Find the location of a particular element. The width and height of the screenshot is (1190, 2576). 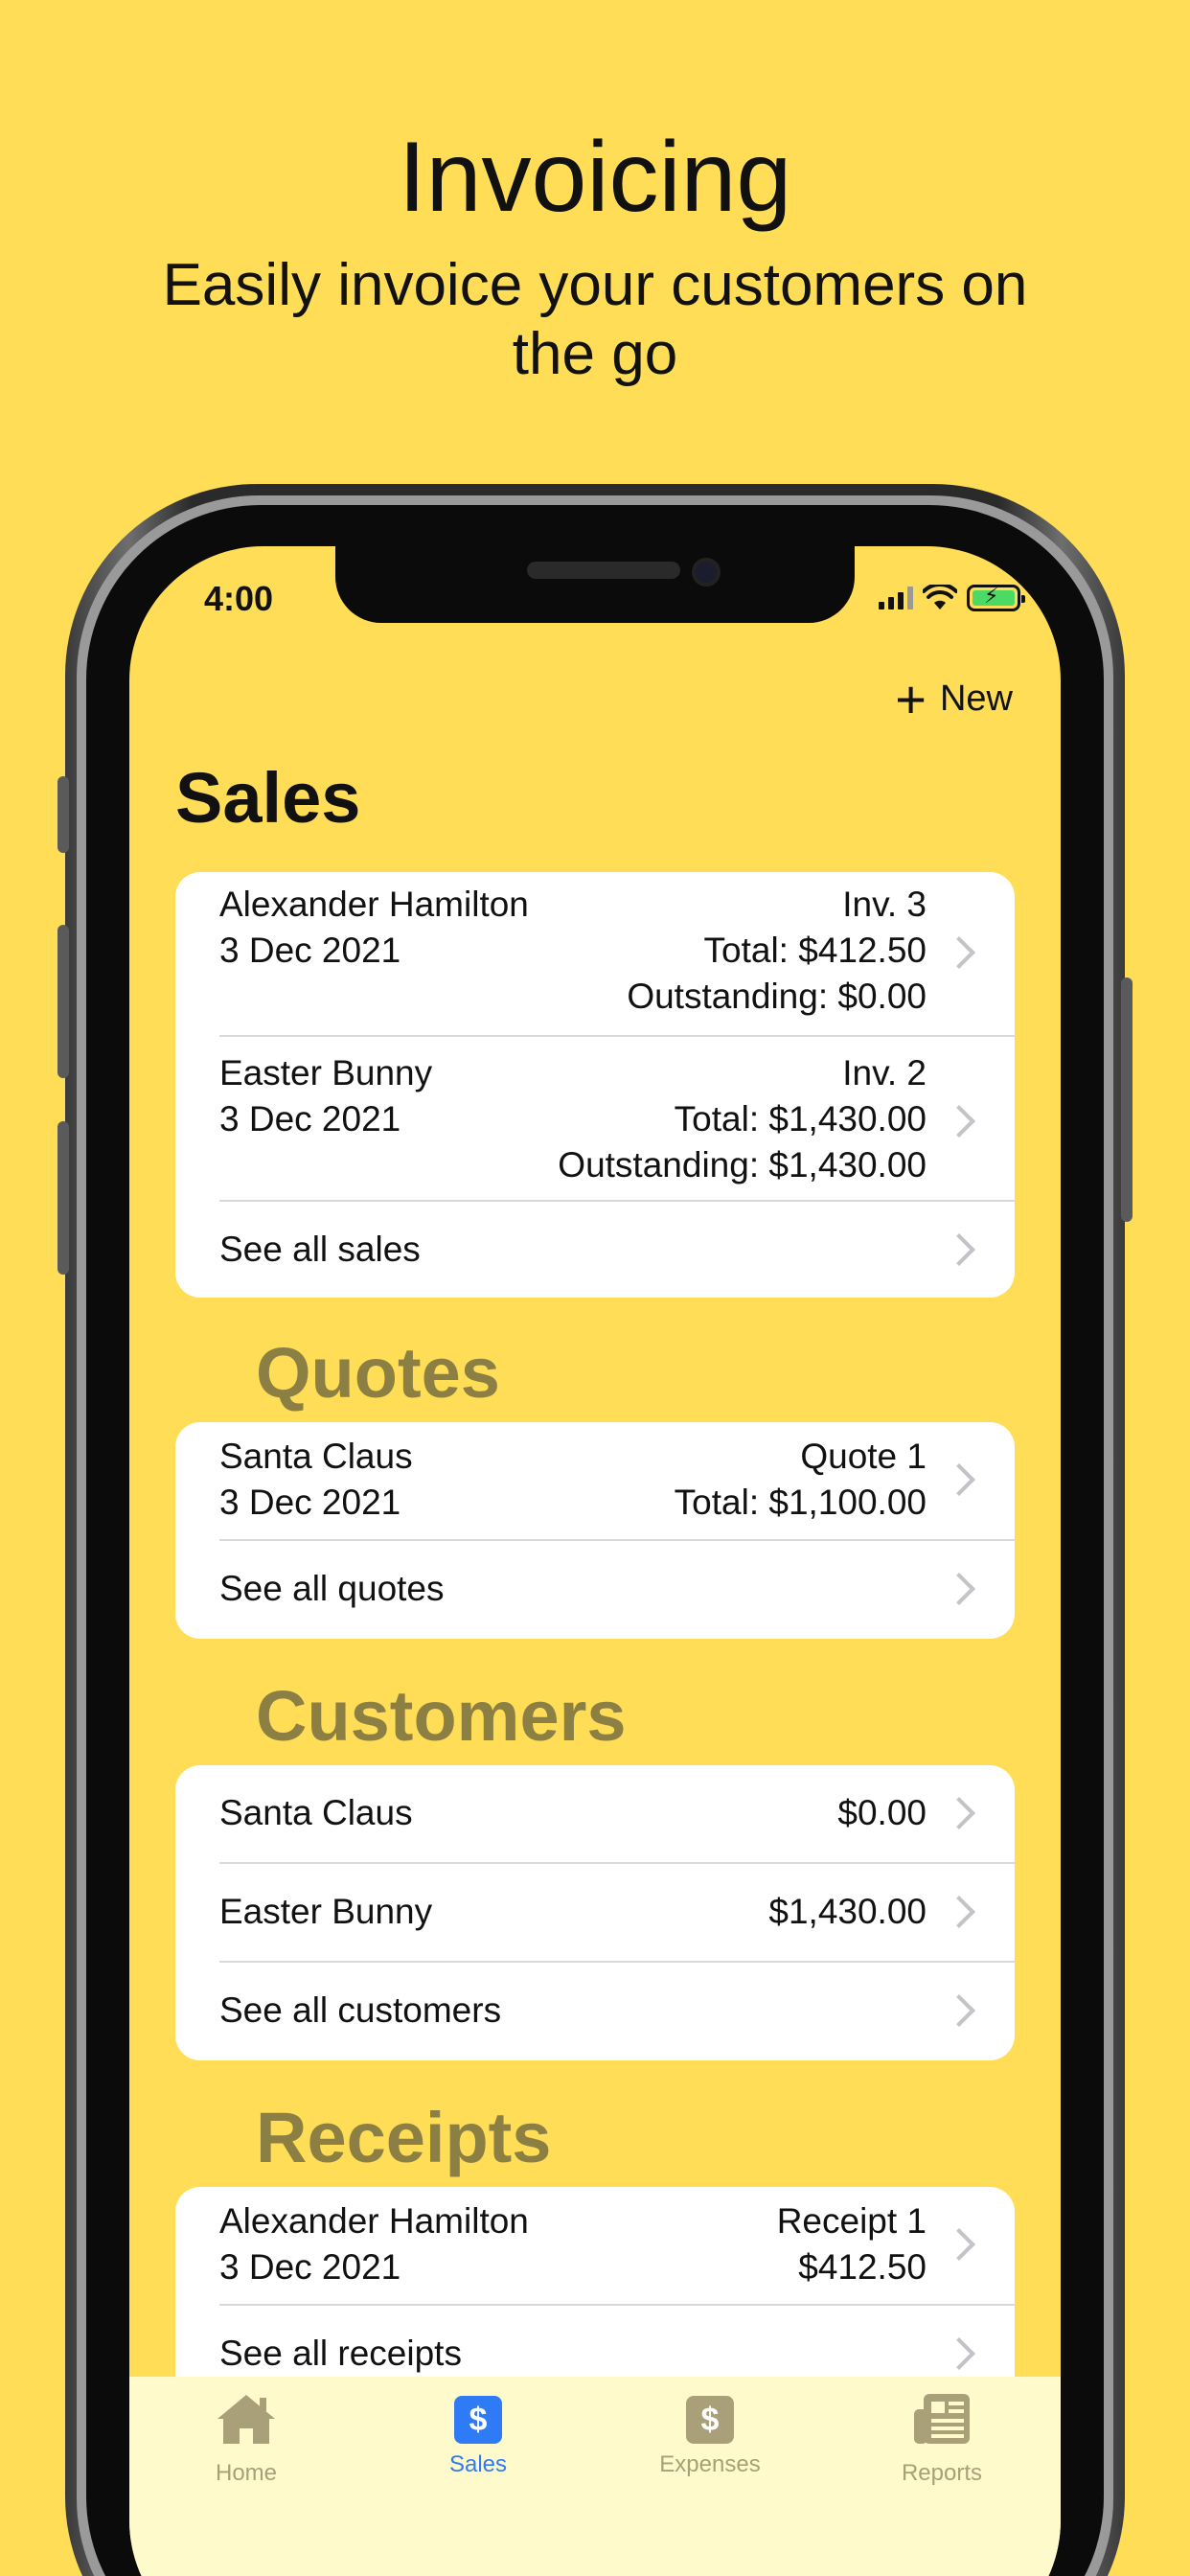

tab-reports: Reports is located at coordinates (942, 2439).